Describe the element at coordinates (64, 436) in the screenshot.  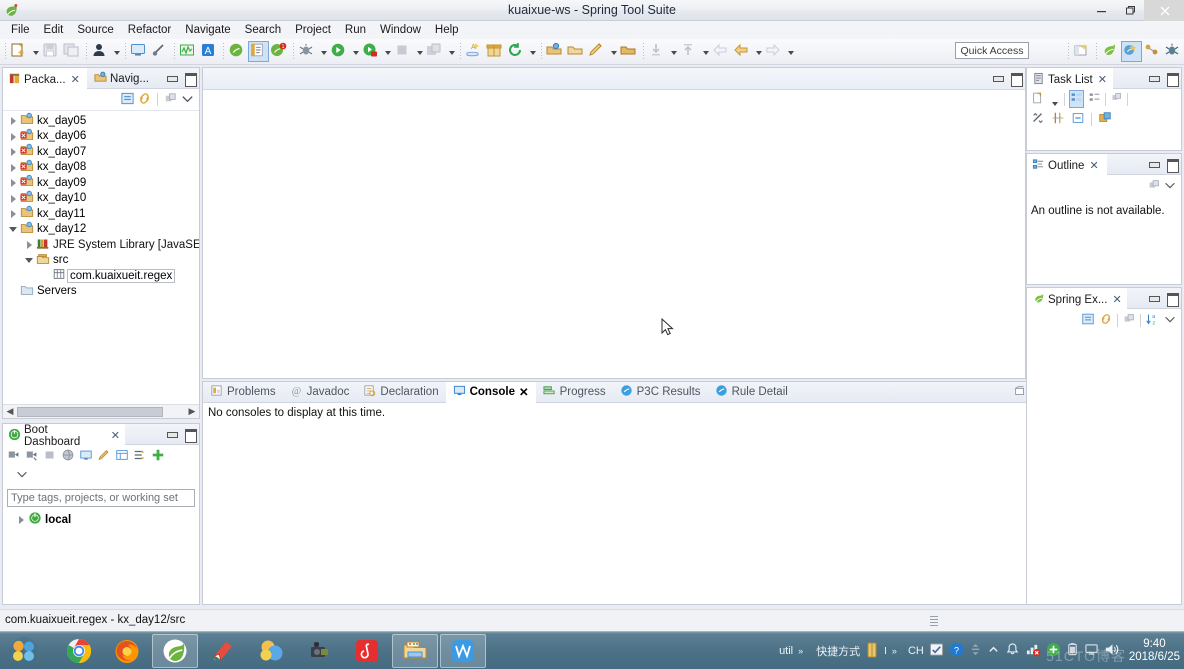
I see `tab-boot-dashboard: Boot Dashboard ✕` at that location.